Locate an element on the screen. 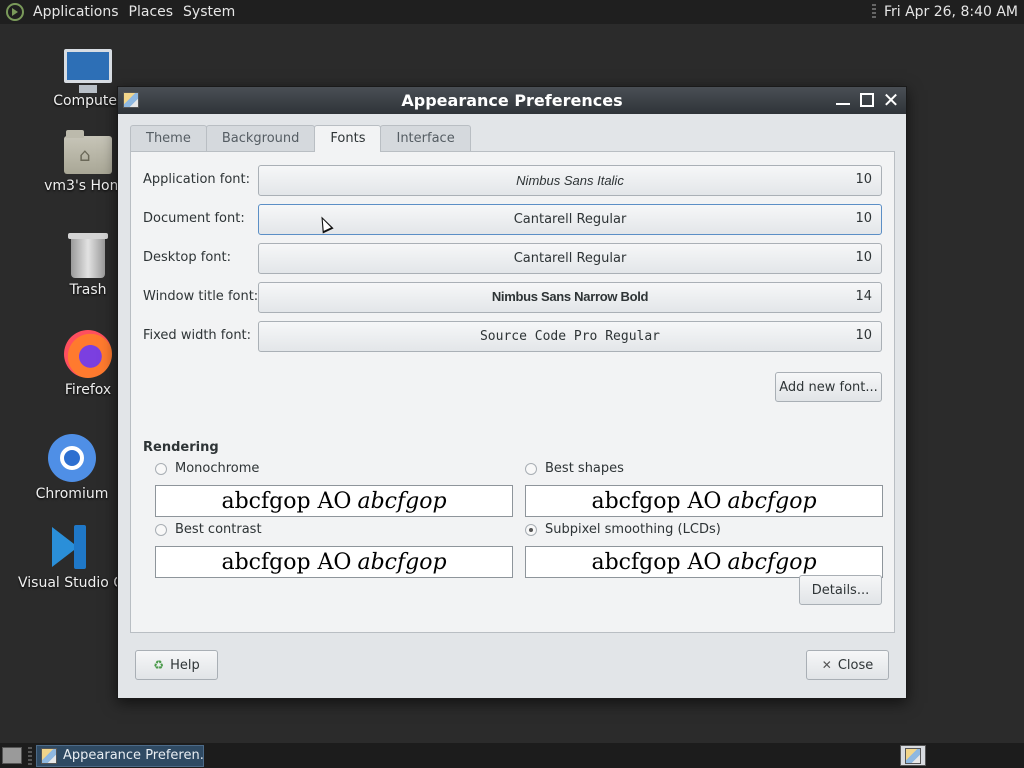 This screenshot has height=768, width=1024. document-font-row: Document font: Cantarell Regular 10 is located at coordinates (513, 220).